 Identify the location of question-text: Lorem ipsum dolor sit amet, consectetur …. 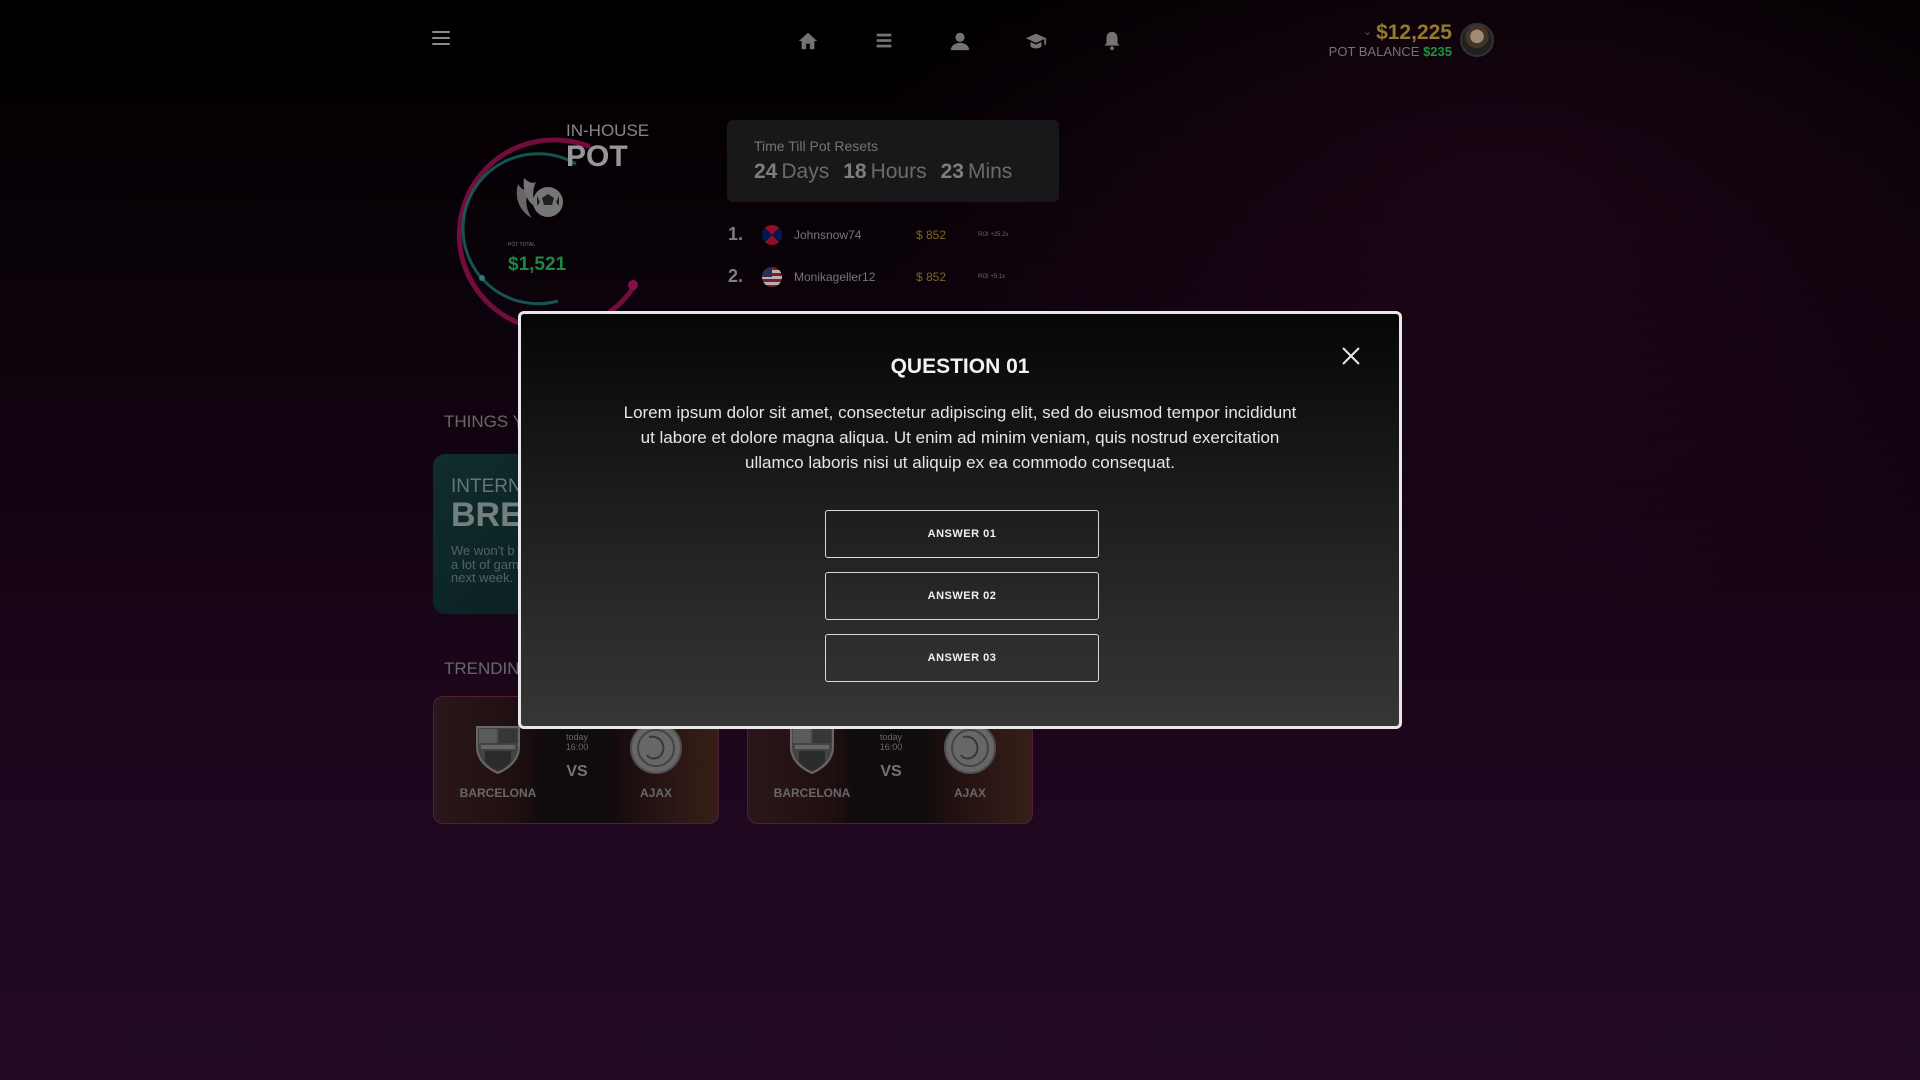
(960, 437).